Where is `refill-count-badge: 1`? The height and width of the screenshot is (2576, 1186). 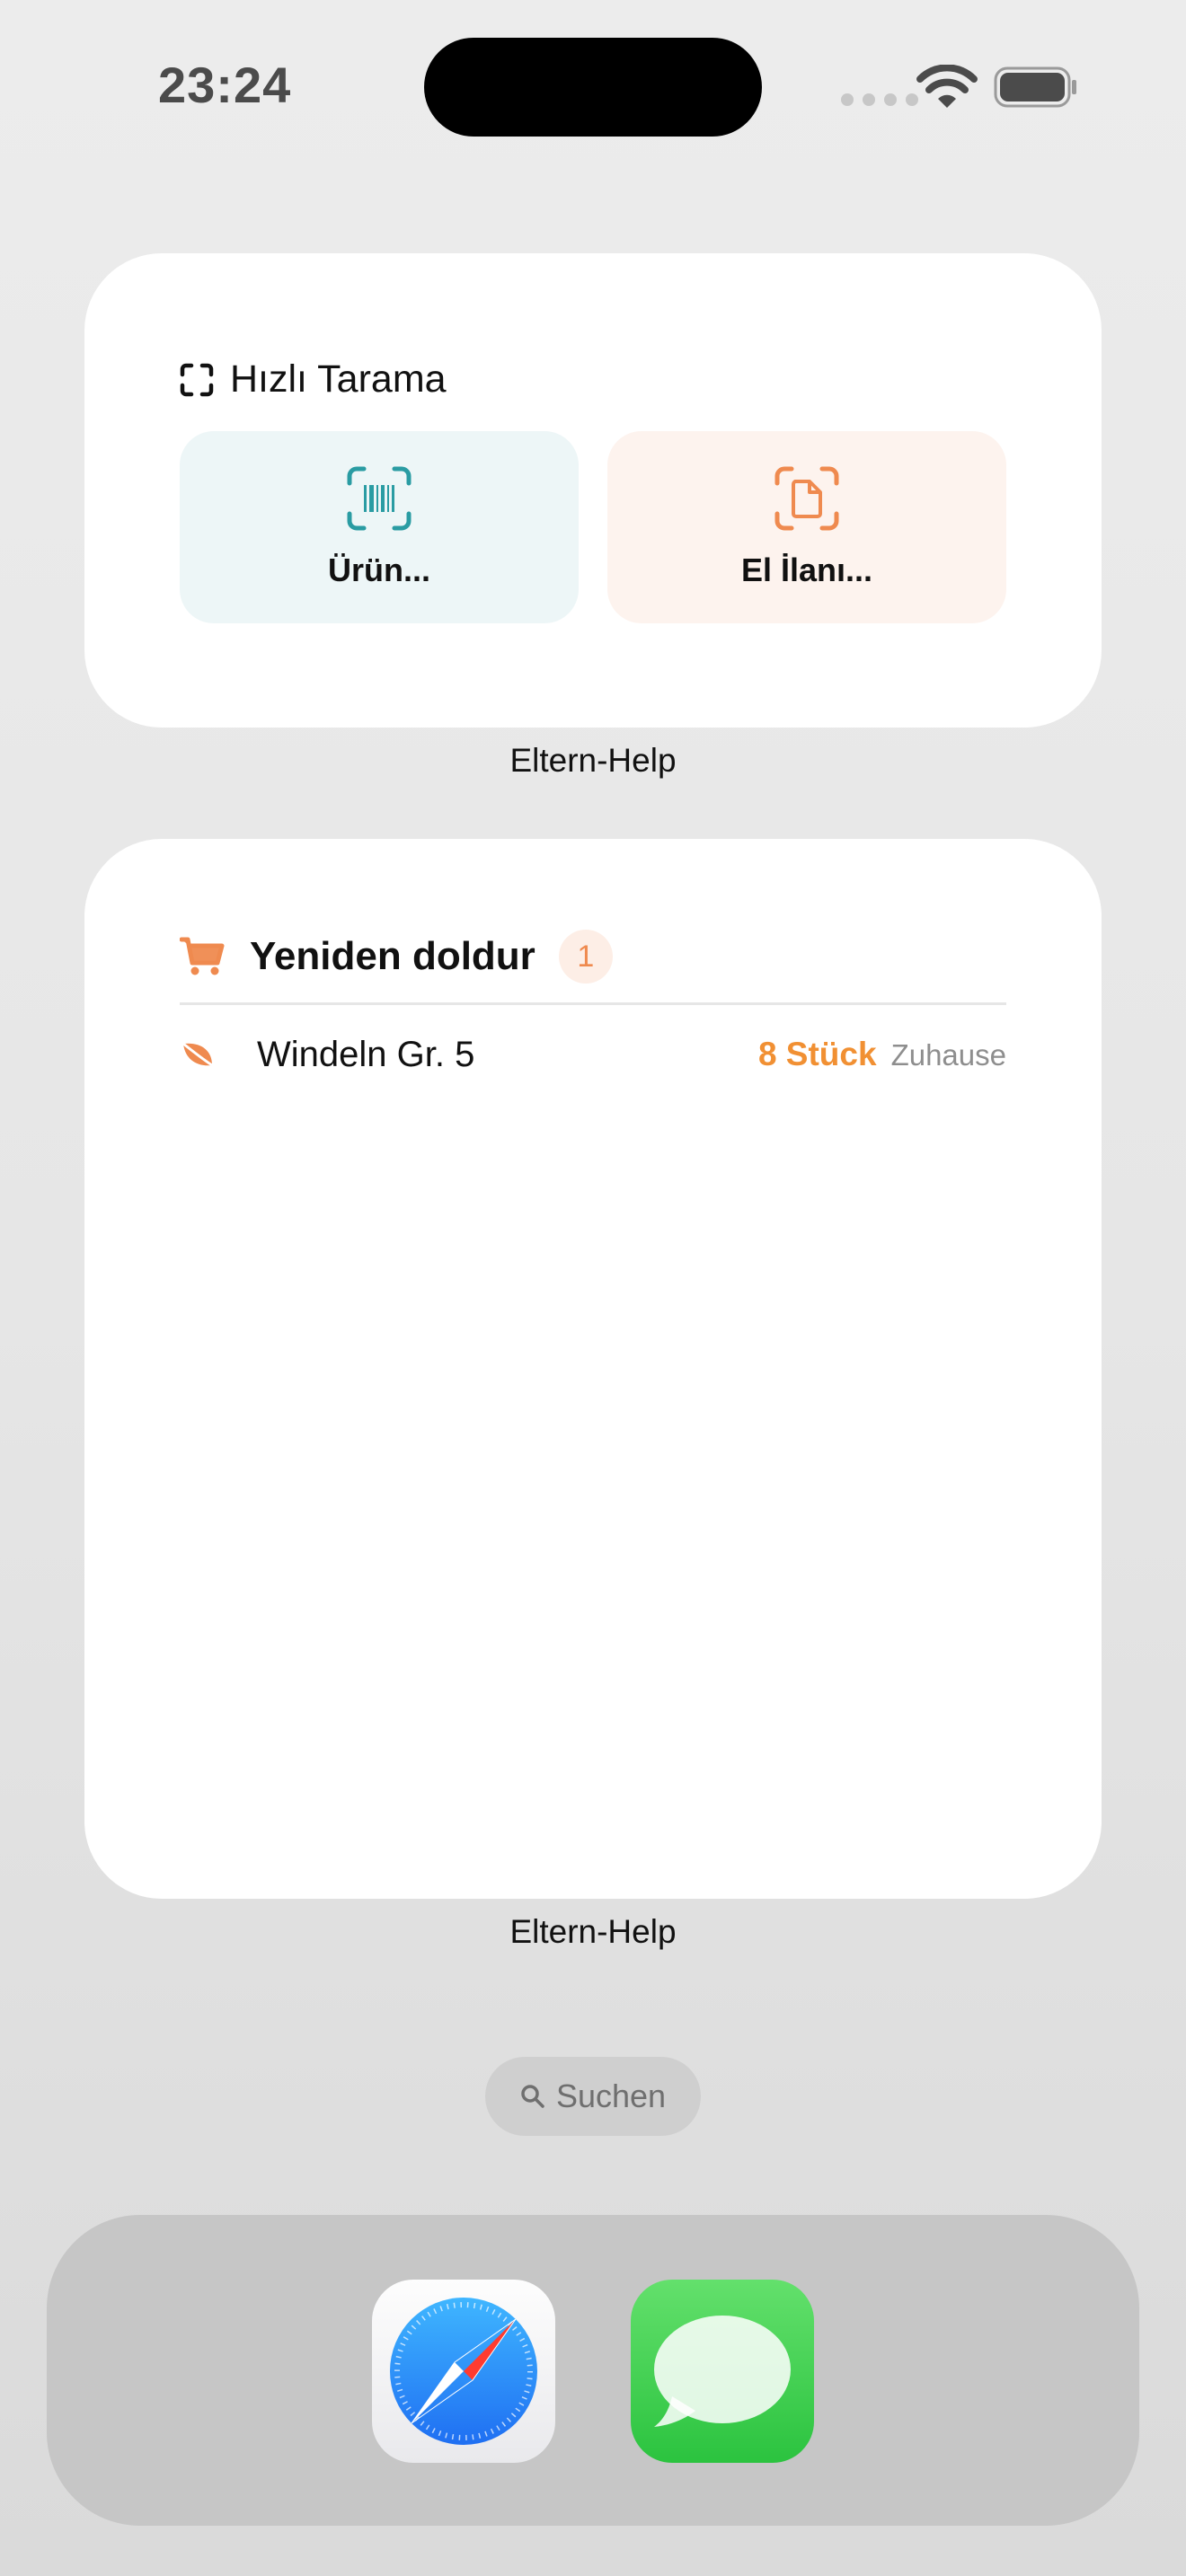
refill-count-badge: 1 is located at coordinates (585, 957).